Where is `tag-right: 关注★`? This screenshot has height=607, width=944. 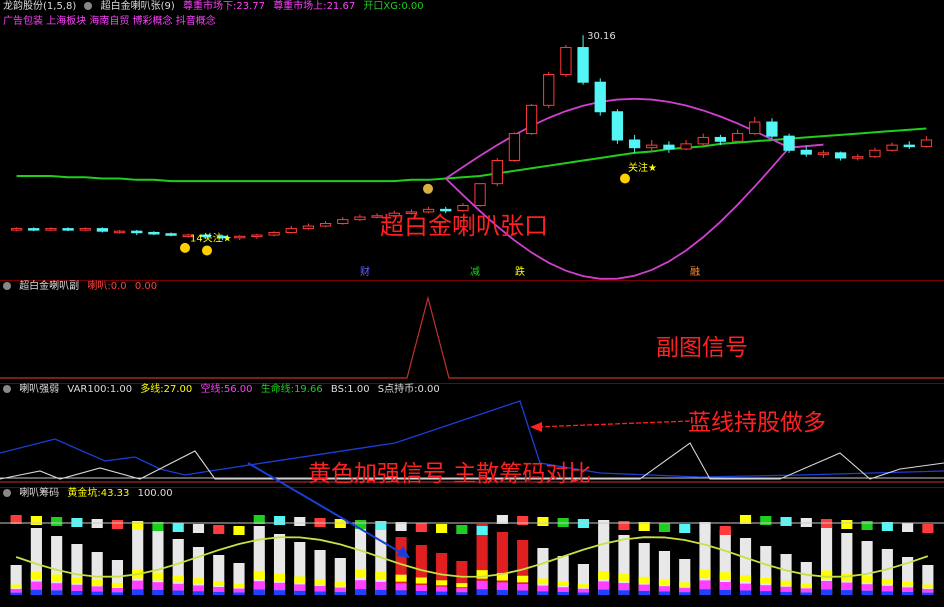
tag-right: 关注★ is located at coordinates (642, 167).